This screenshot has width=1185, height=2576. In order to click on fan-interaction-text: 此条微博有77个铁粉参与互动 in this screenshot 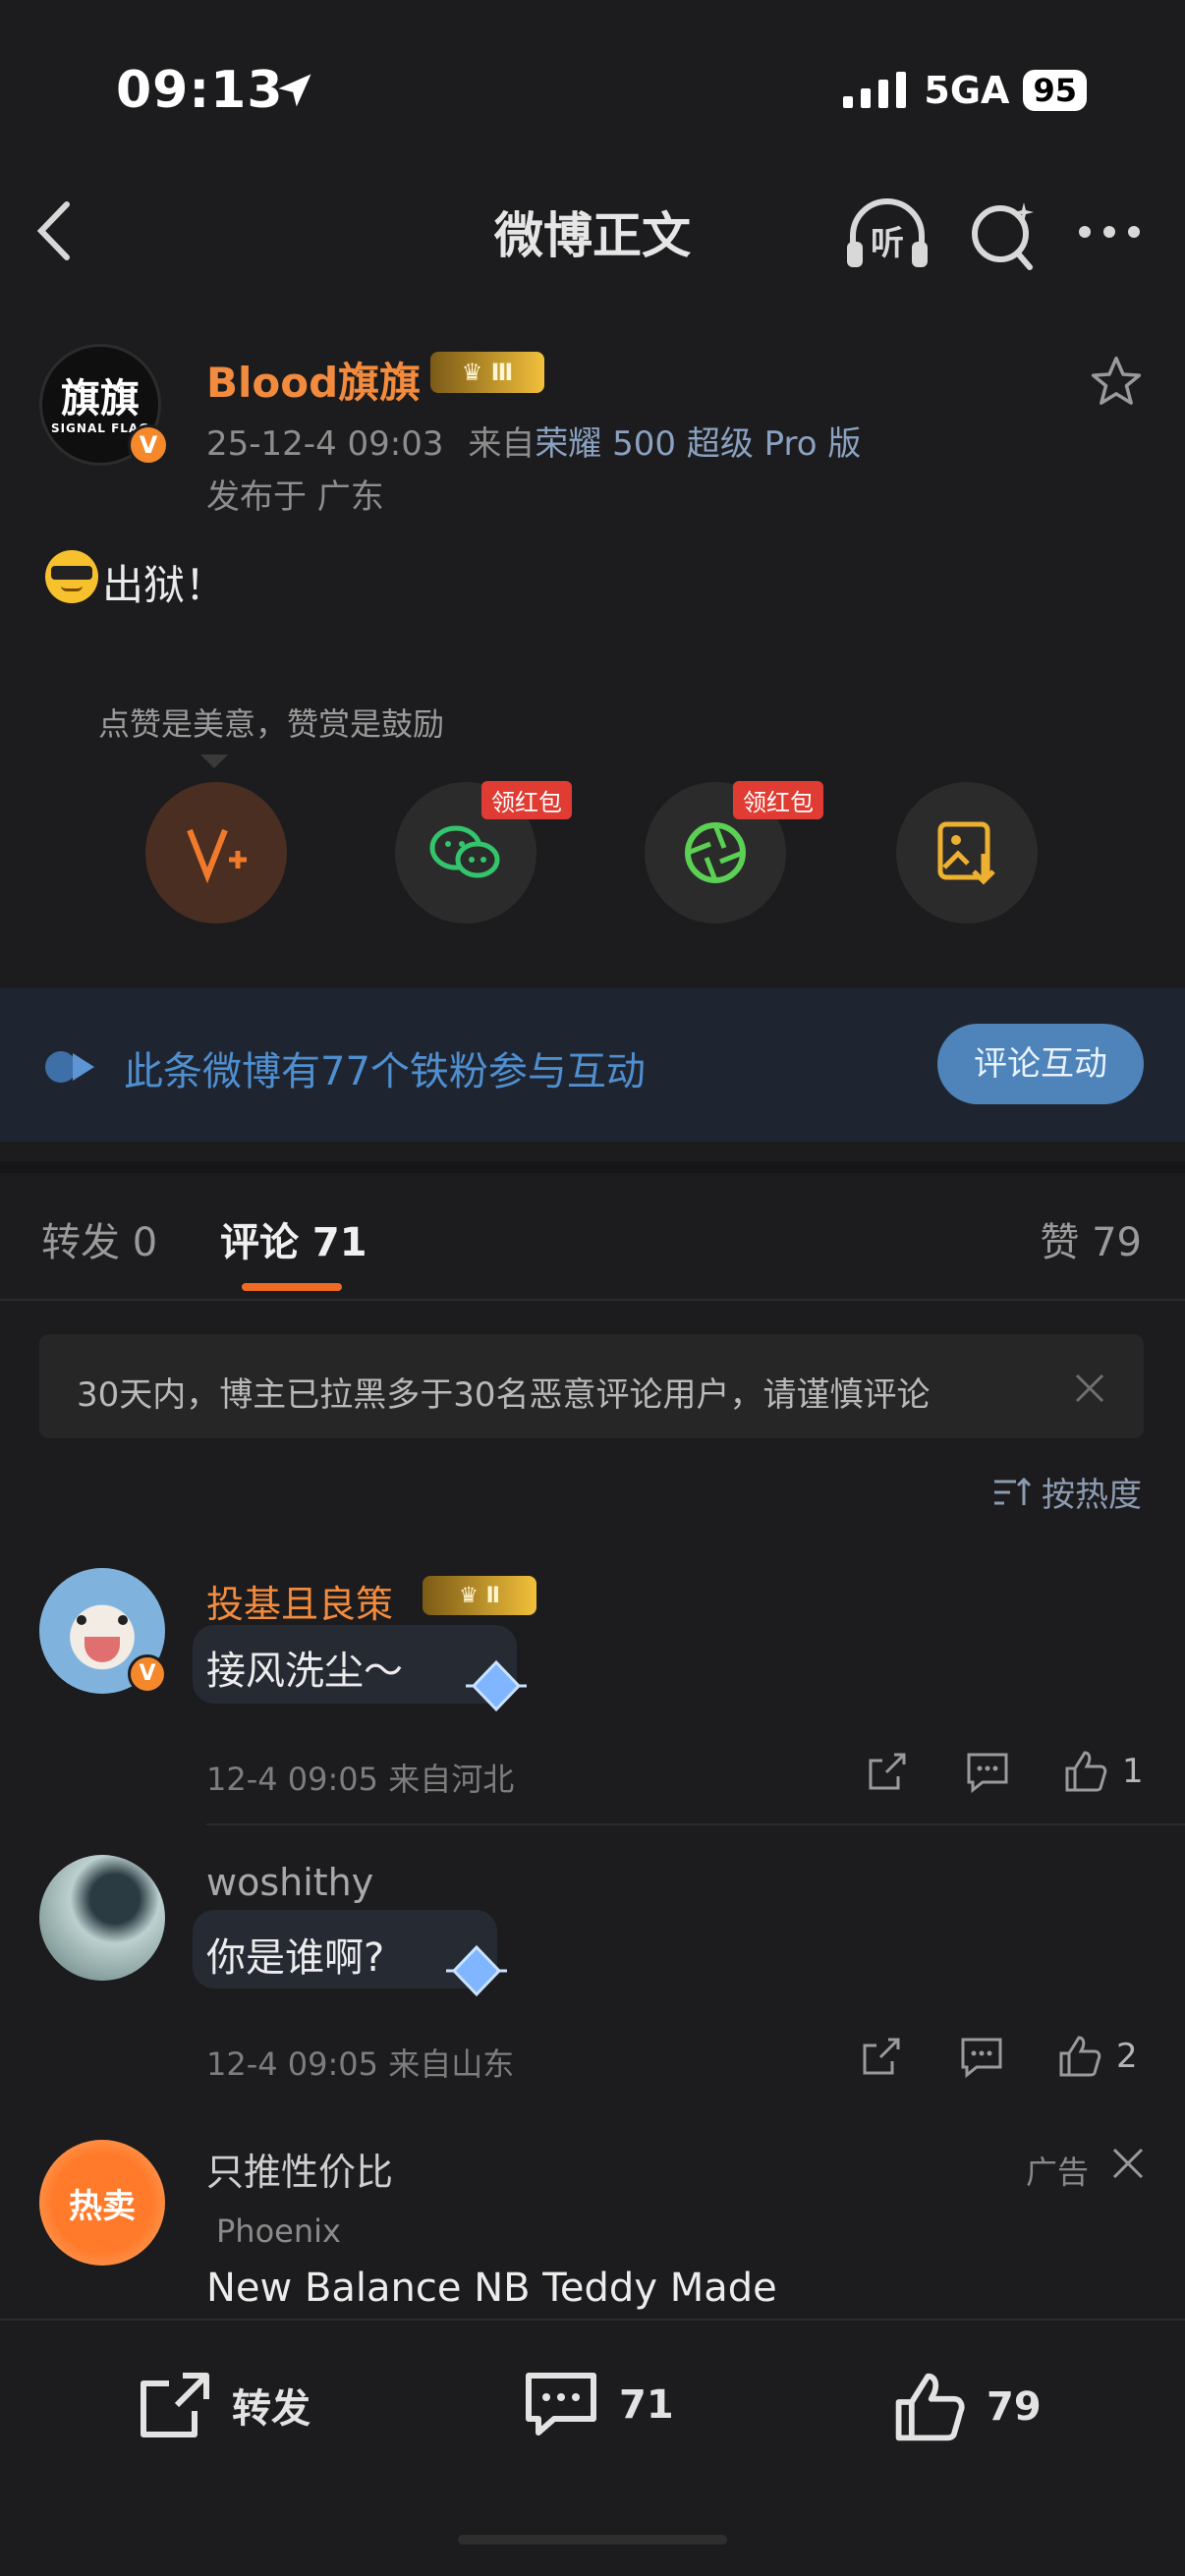, I will do `click(385, 1071)`.